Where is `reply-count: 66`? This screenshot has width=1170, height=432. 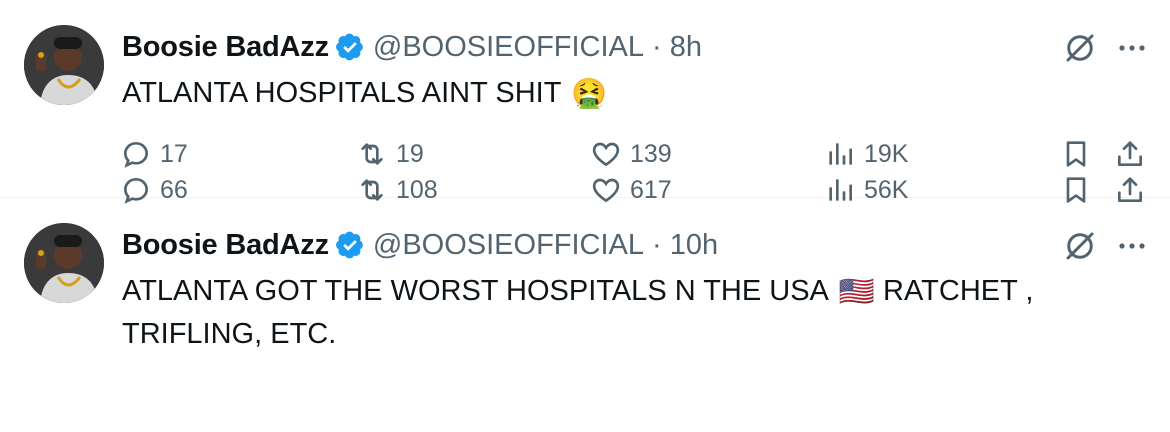 reply-count: 66 is located at coordinates (174, 189).